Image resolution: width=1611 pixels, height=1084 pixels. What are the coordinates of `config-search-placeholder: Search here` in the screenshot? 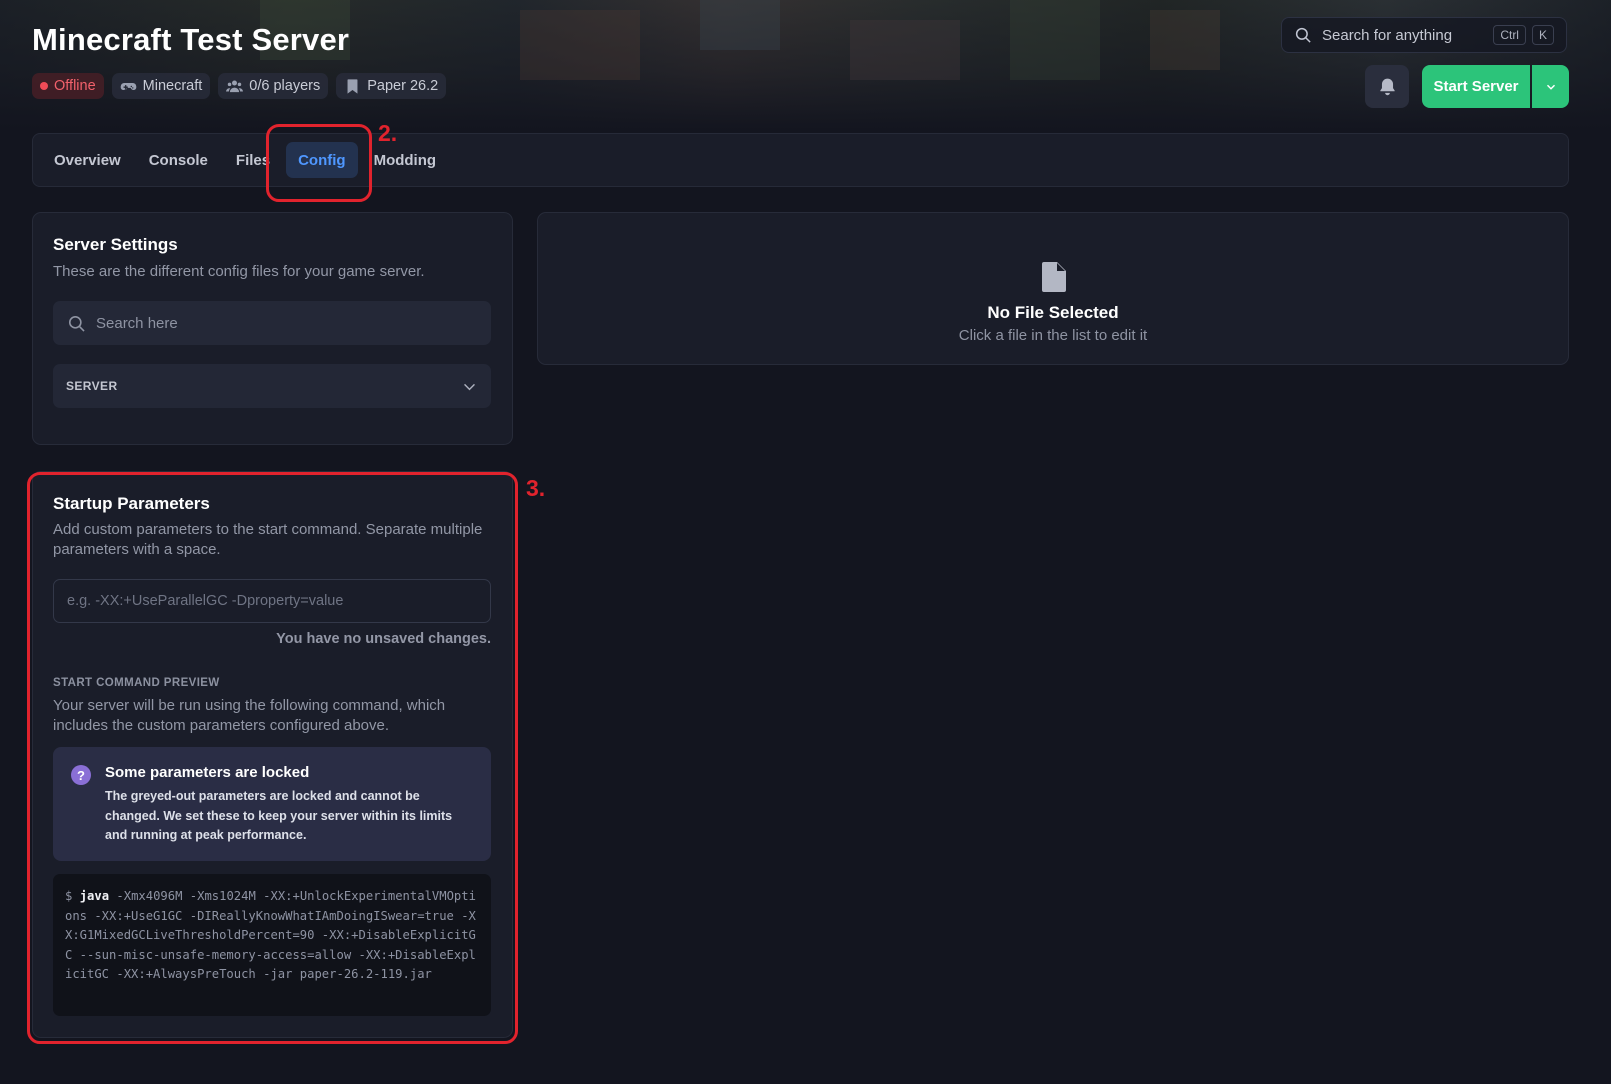 It's located at (137, 323).